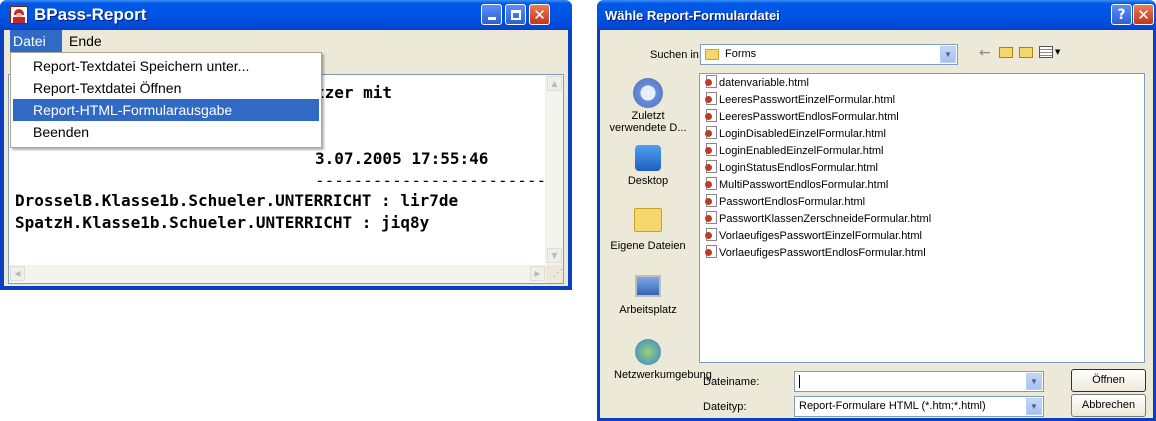 The height and width of the screenshot is (421, 1156). Describe the element at coordinates (648, 93) in the screenshot. I see `recent-icon` at that location.